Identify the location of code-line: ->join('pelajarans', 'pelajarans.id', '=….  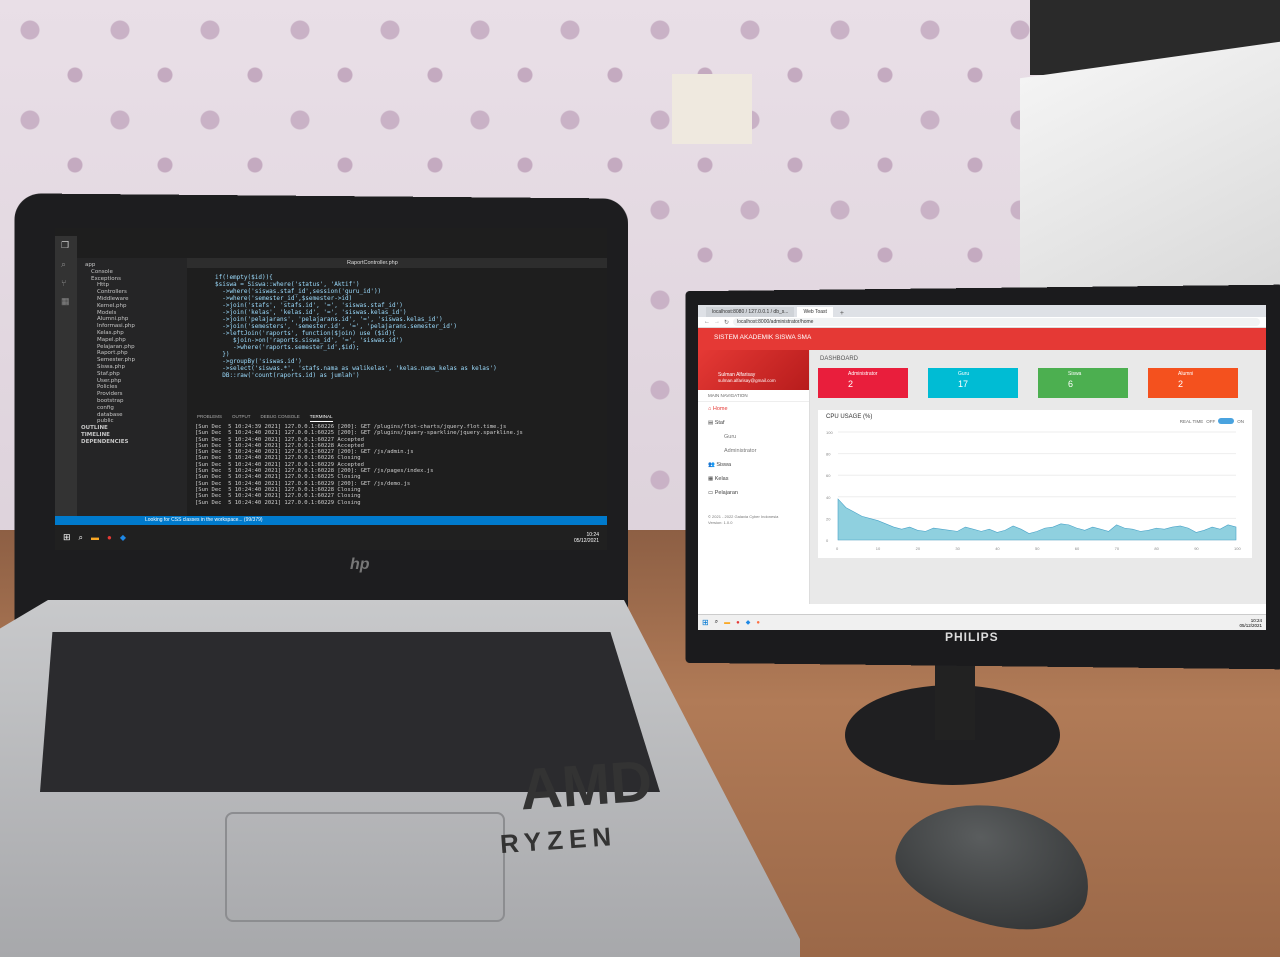
(329, 319).